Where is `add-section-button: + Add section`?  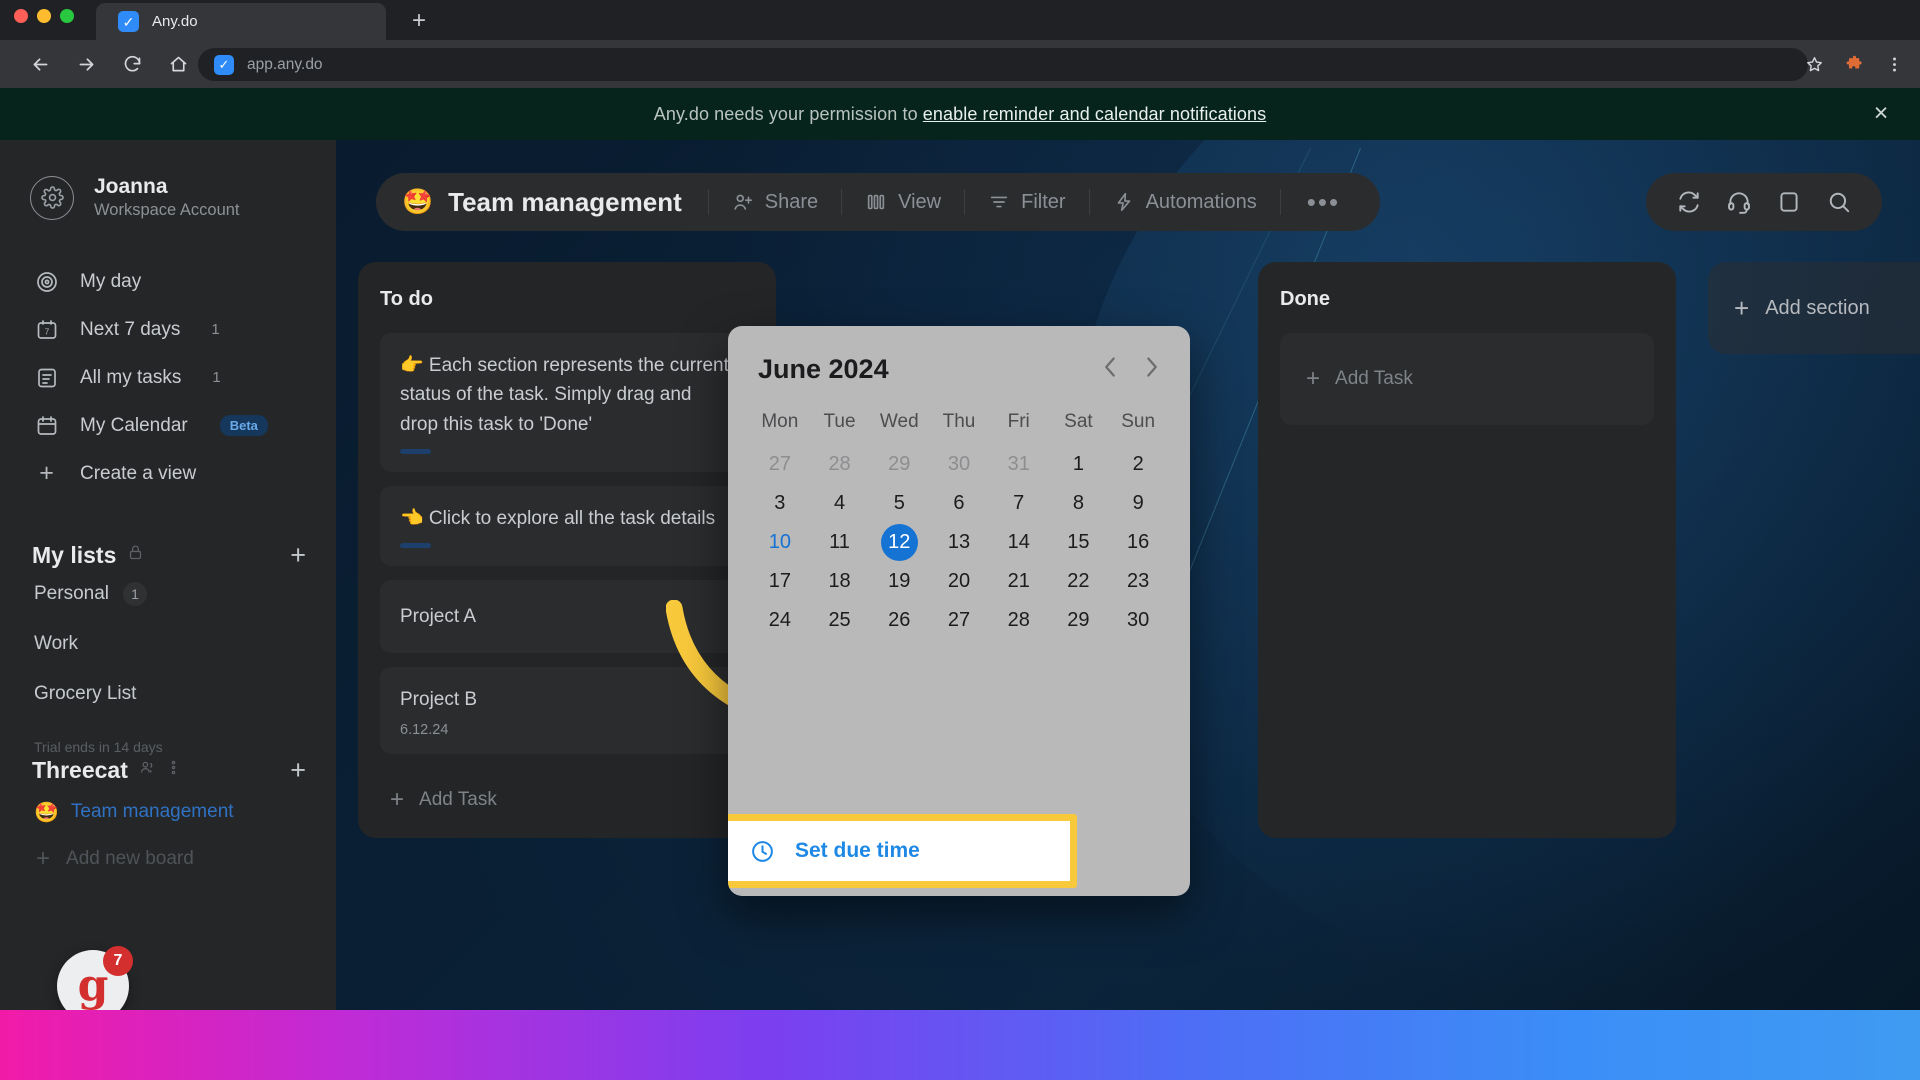 add-section-button: + Add section is located at coordinates (1814, 308).